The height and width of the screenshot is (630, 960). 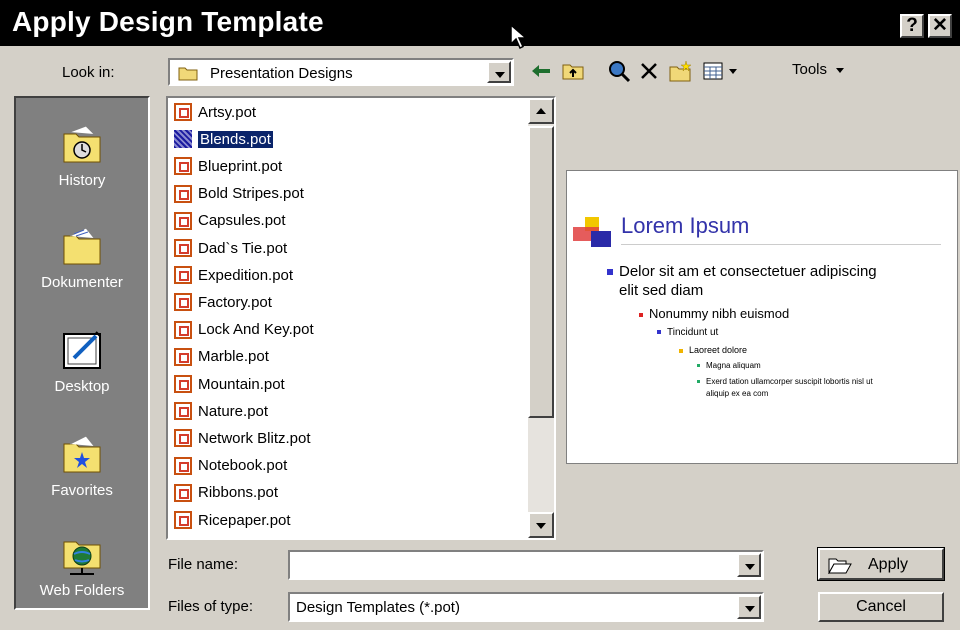 What do you see at coordinates (693, 332) in the screenshot?
I see `preview-bullet-text: Tincidunt ut` at bounding box center [693, 332].